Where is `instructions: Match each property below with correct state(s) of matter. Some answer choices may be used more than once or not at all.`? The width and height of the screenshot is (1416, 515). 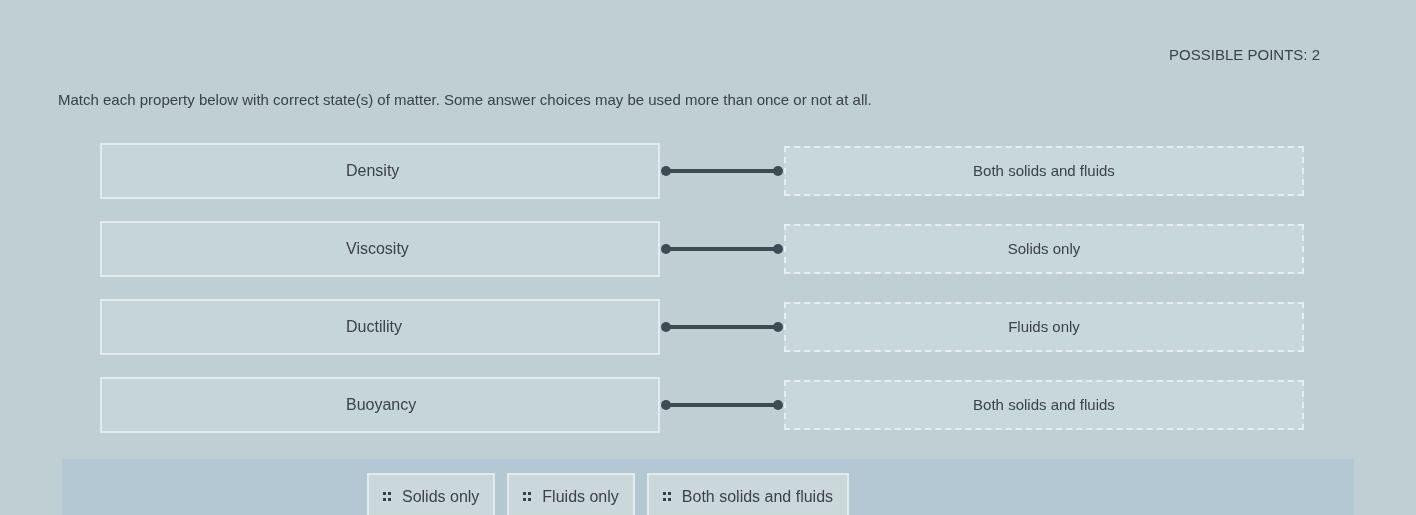
instructions: Match each property below with correct state(s) of matter. Some answer choices may be used more than once or not at all. is located at coordinates (465, 99).